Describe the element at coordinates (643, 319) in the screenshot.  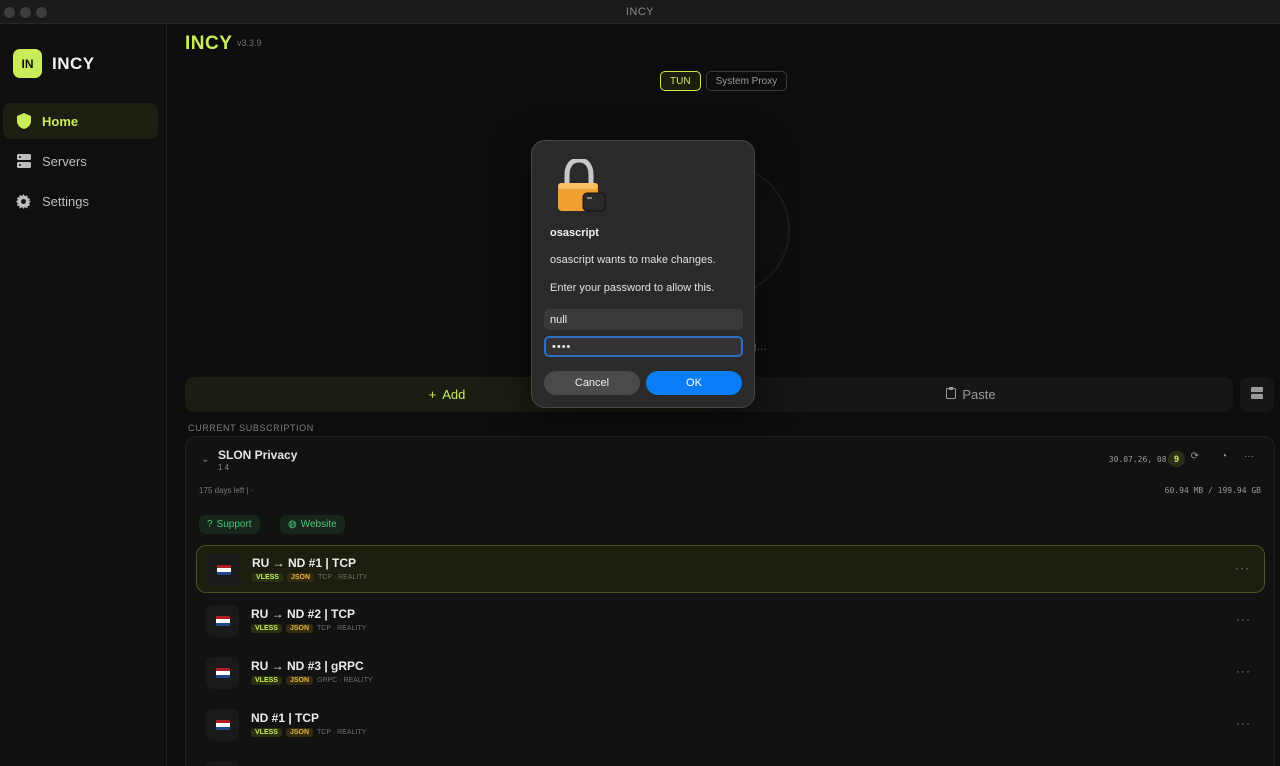
I see `username-field` at that location.